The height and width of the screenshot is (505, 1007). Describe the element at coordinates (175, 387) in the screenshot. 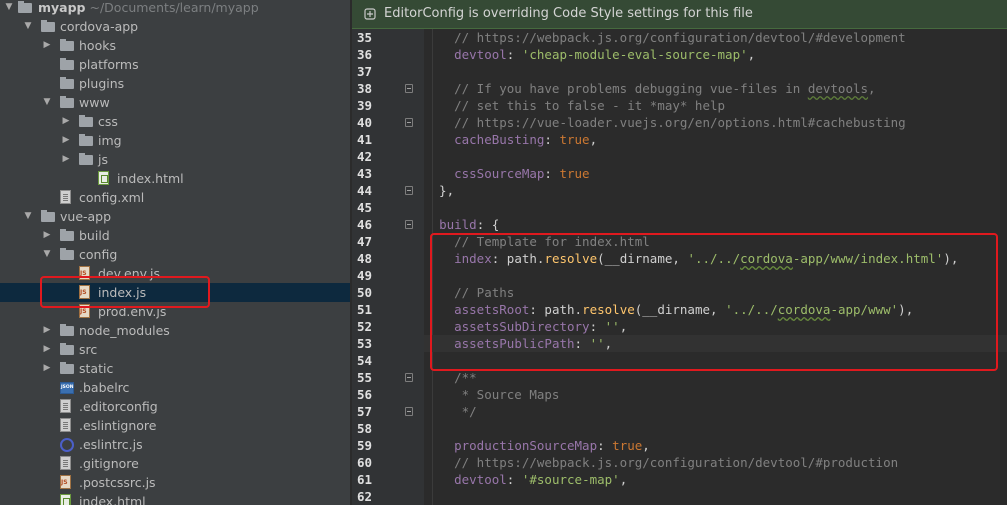

I see `tree-item-babelrc: .babelrc` at that location.